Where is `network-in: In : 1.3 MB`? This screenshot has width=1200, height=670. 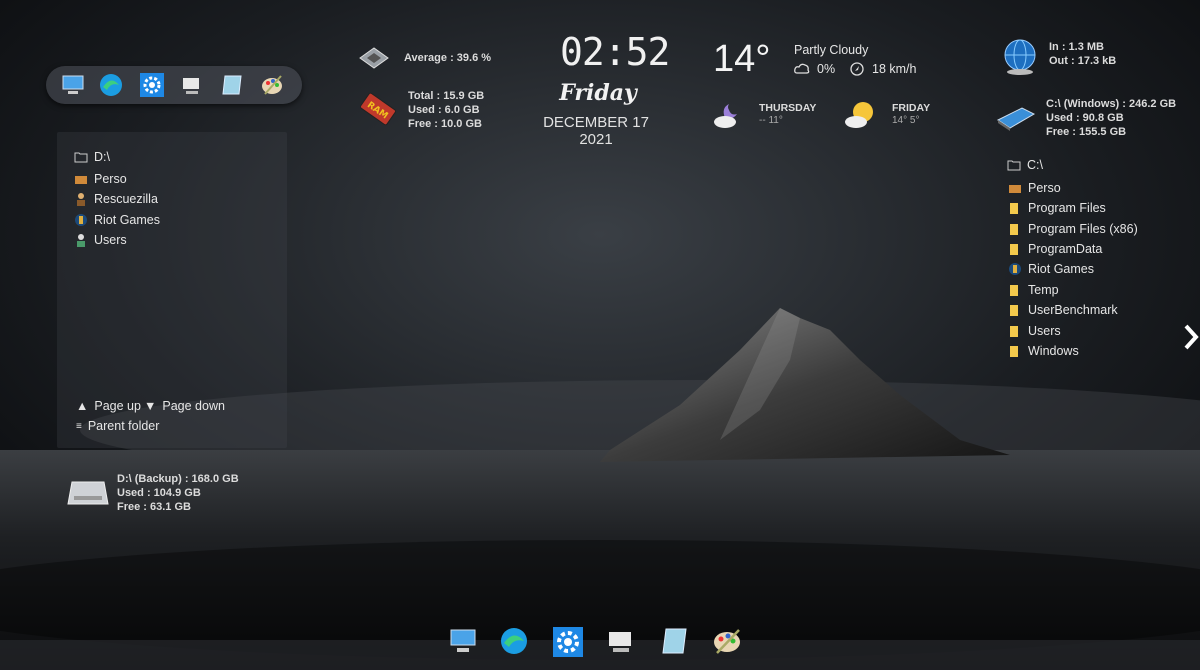 network-in: In : 1.3 MB is located at coordinates (1077, 47).